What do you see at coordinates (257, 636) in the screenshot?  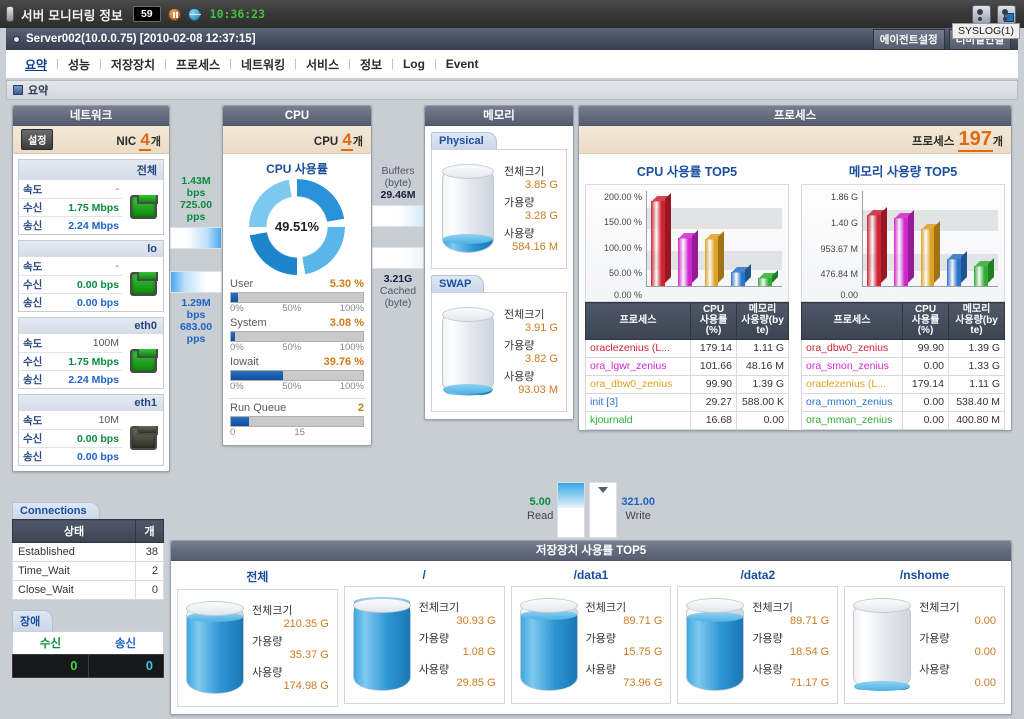 I see `storage-item: 전체 전체크기 210.35 G 가용량 35.37 G 사용량 174.98 G` at bounding box center [257, 636].